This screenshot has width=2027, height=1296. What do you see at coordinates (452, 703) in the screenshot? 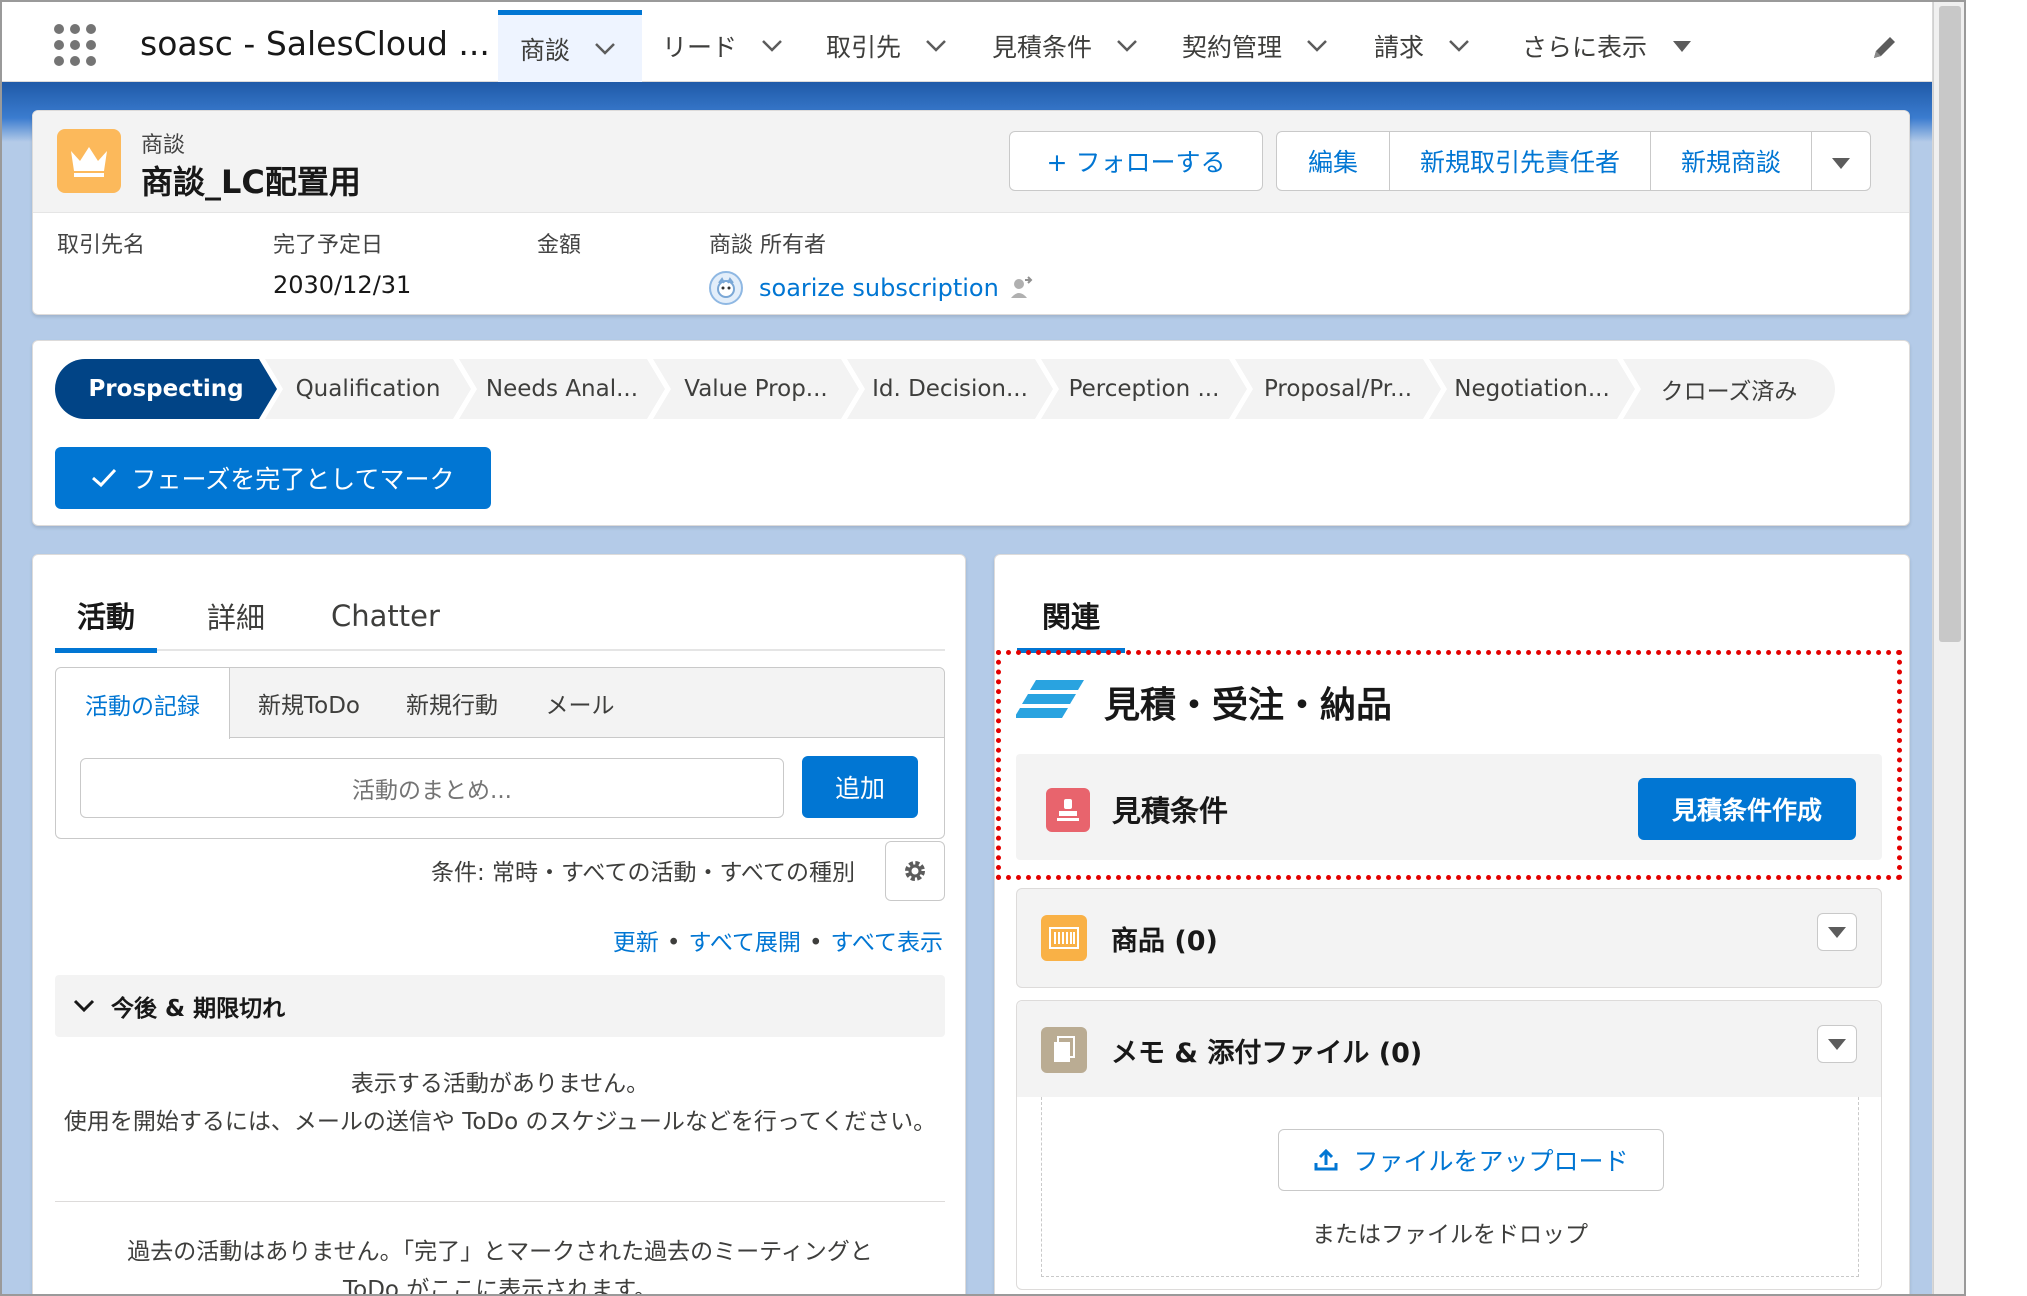
I see `subtab-new-event: 新規行動` at bounding box center [452, 703].